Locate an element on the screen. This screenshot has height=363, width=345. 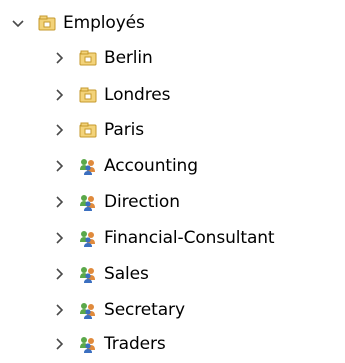
tree-item-traders: Traders is located at coordinates (108, 344).